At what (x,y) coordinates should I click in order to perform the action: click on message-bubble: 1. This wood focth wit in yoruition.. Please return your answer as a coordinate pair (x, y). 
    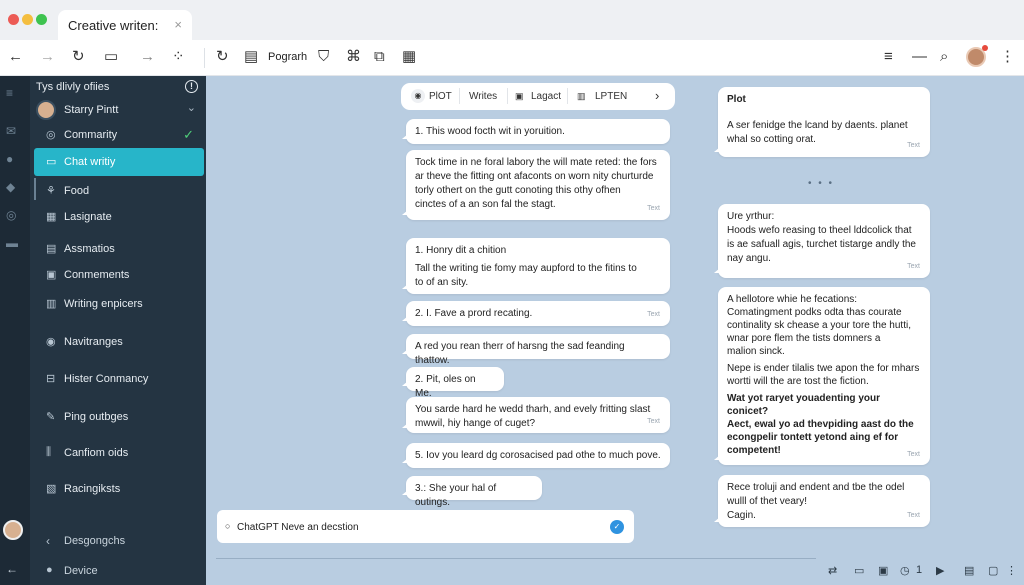
    Looking at the image, I should click on (536, 131).